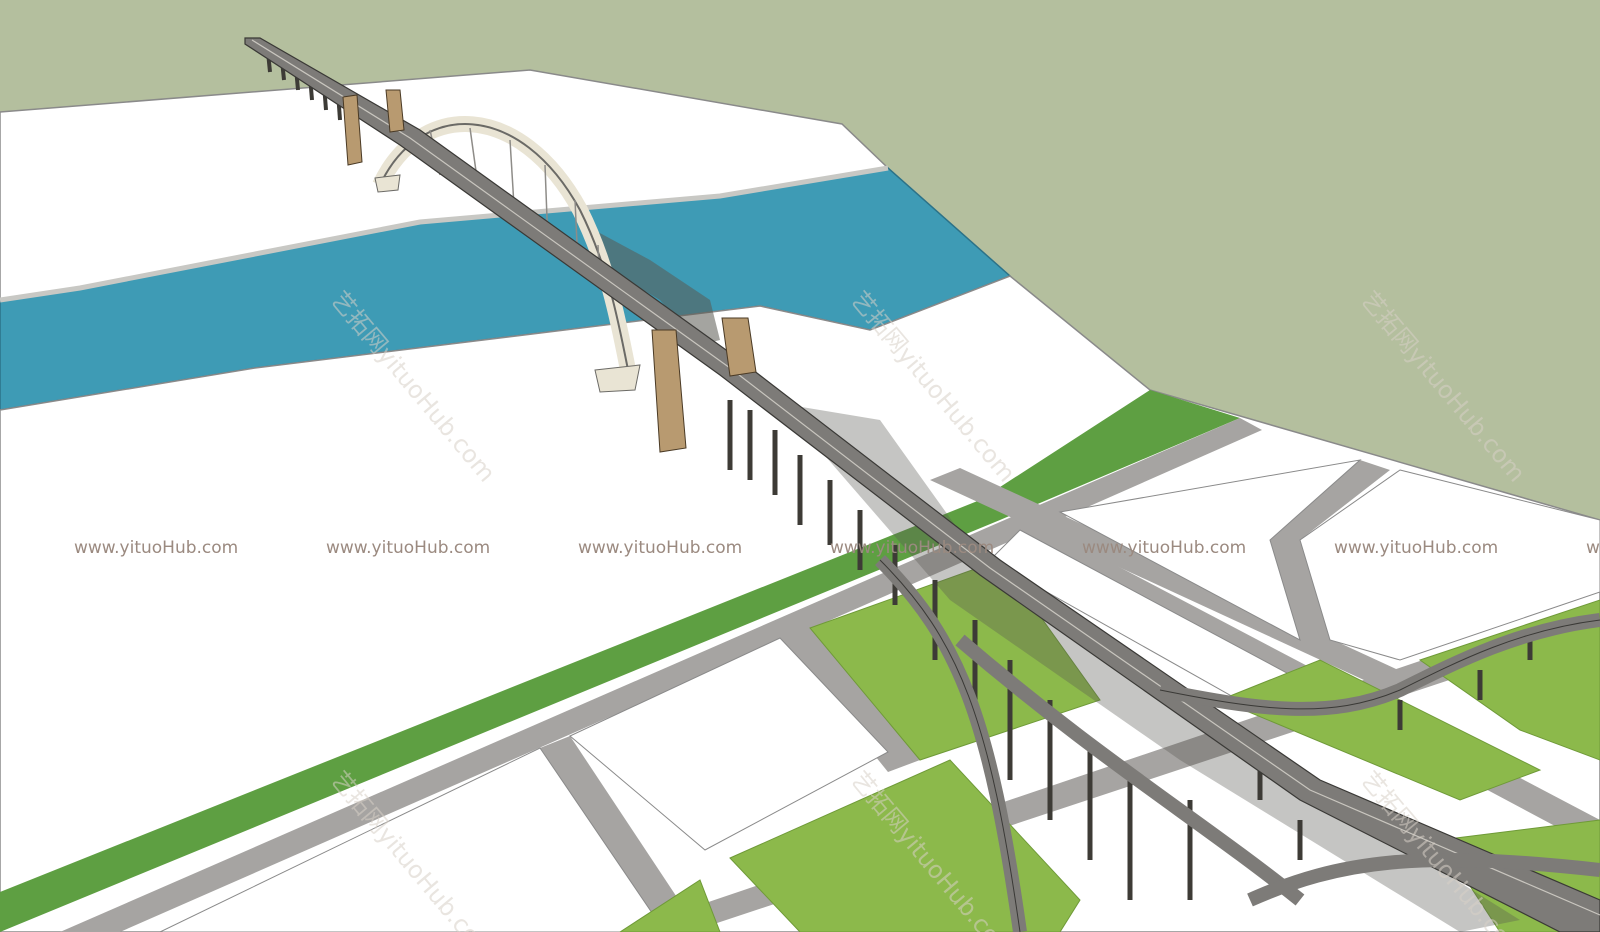  I want to click on arch-foot-far, so click(387, 183).